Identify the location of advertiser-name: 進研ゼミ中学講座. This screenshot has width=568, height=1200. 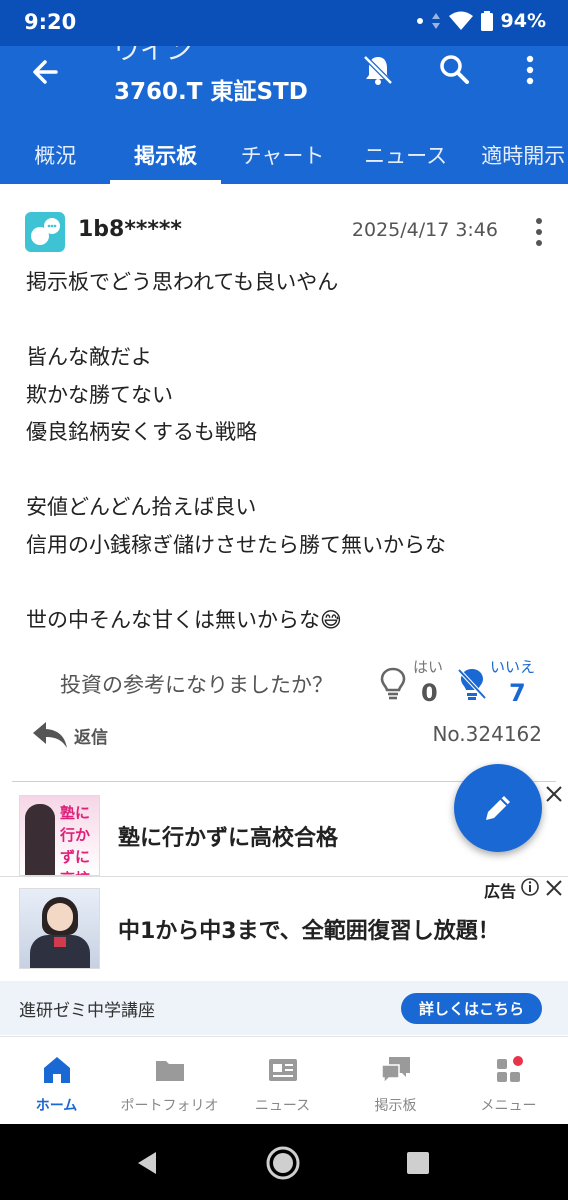
(87, 1011).